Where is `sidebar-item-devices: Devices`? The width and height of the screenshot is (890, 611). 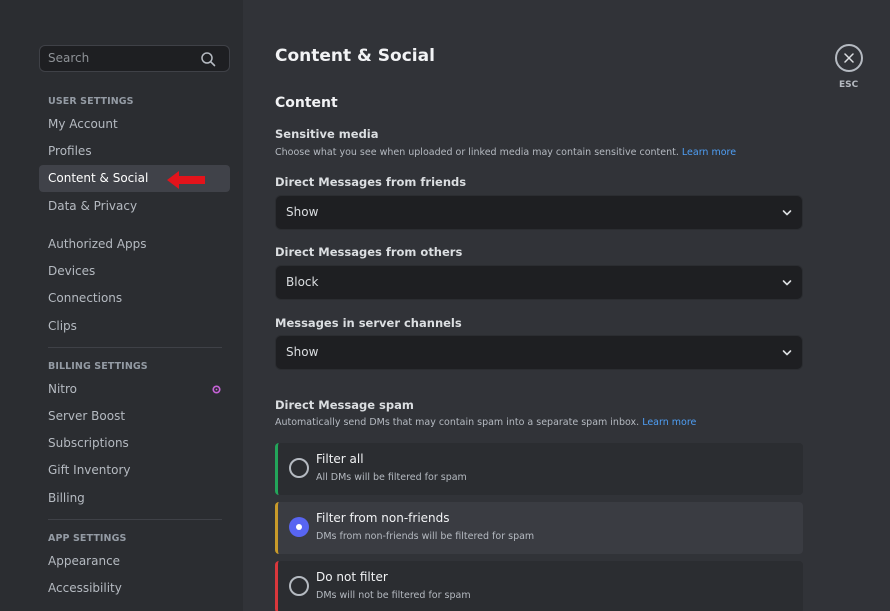
sidebar-item-devices: Devices is located at coordinates (134, 271).